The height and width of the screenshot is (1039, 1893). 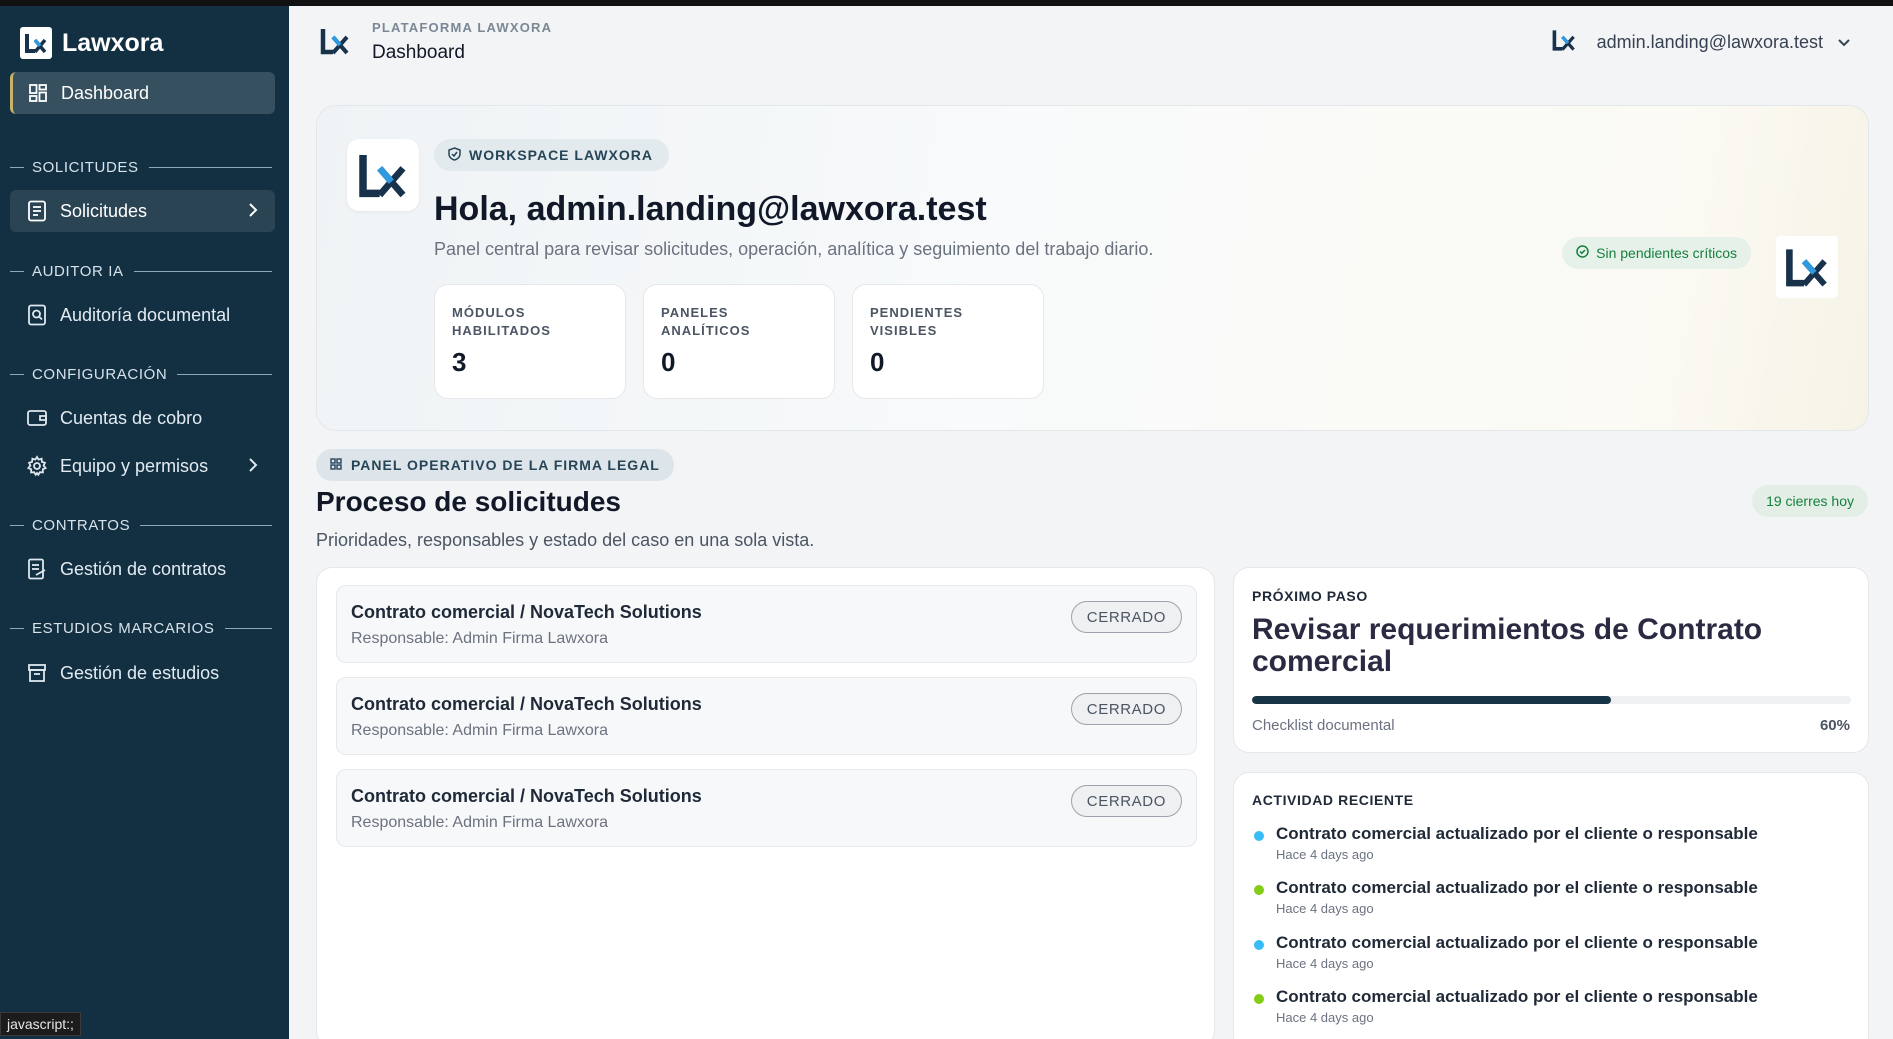 What do you see at coordinates (1844, 42) in the screenshot?
I see `chevron-down-icon` at bounding box center [1844, 42].